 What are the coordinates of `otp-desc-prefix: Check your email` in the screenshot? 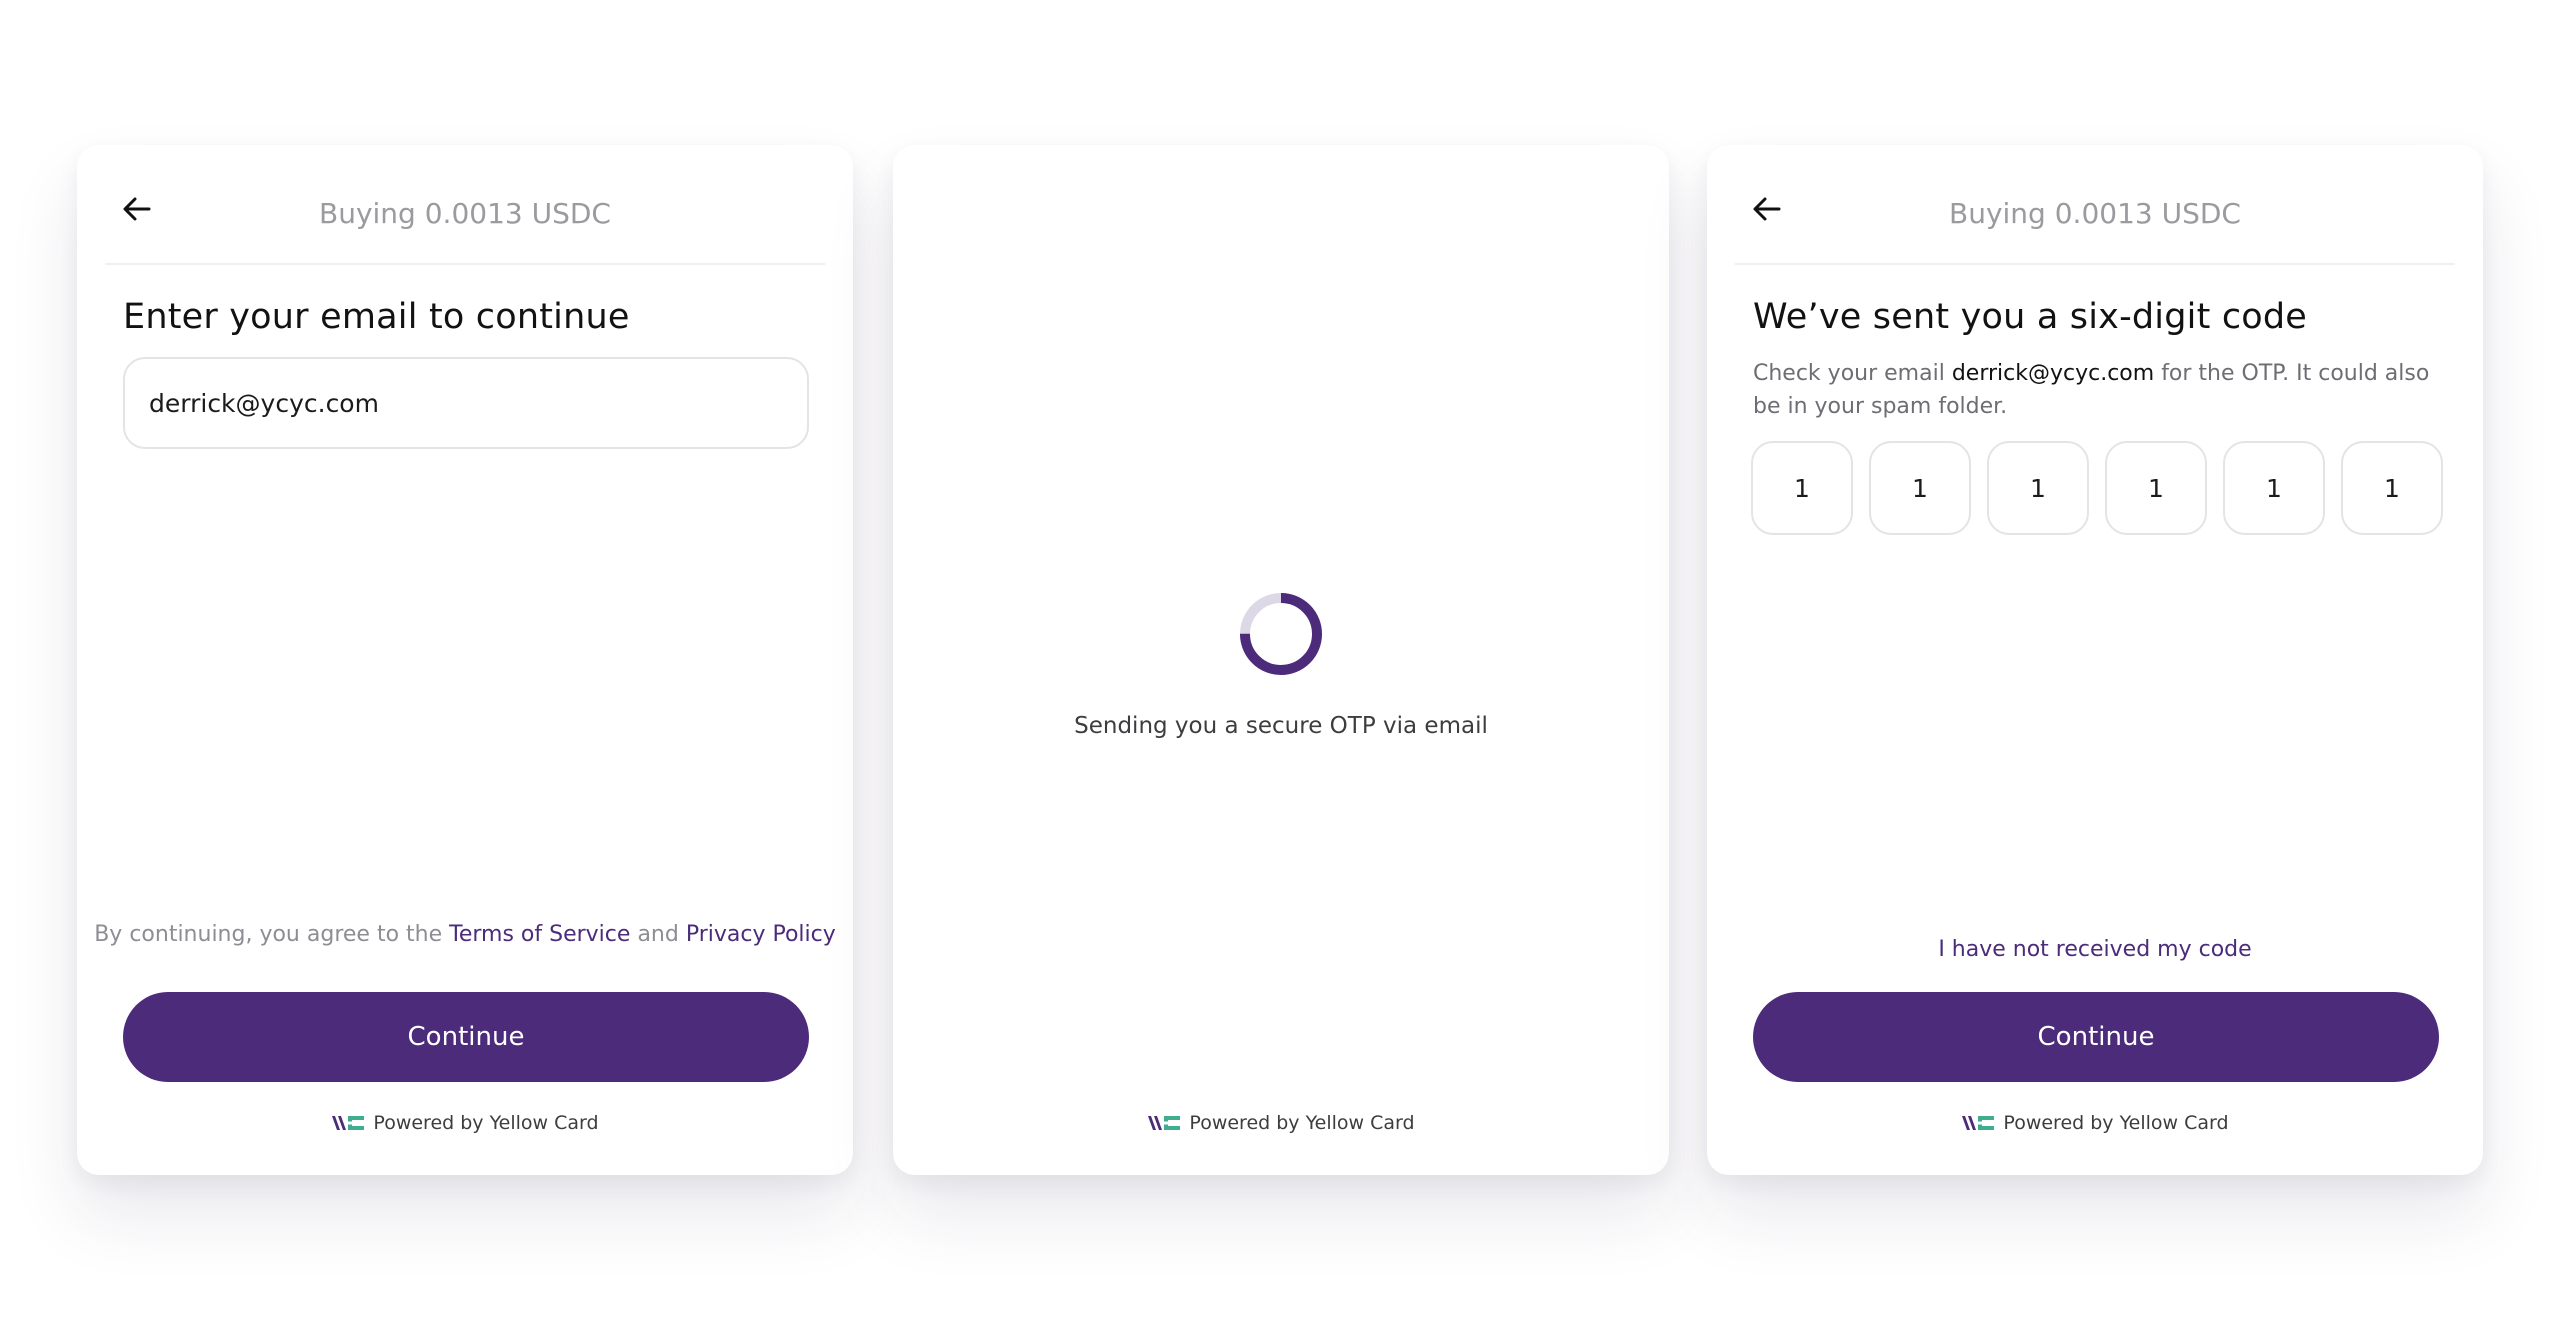 It's located at (1849, 373).